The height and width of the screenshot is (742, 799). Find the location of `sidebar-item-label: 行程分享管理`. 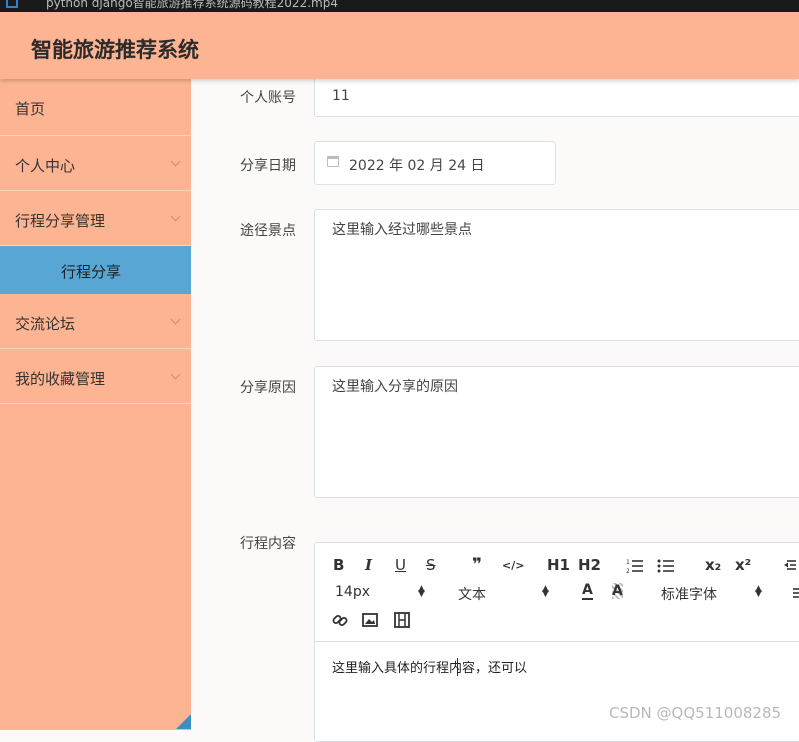

sidebar-item-label: 行程分享管理 is located at coordinates (60, 221).